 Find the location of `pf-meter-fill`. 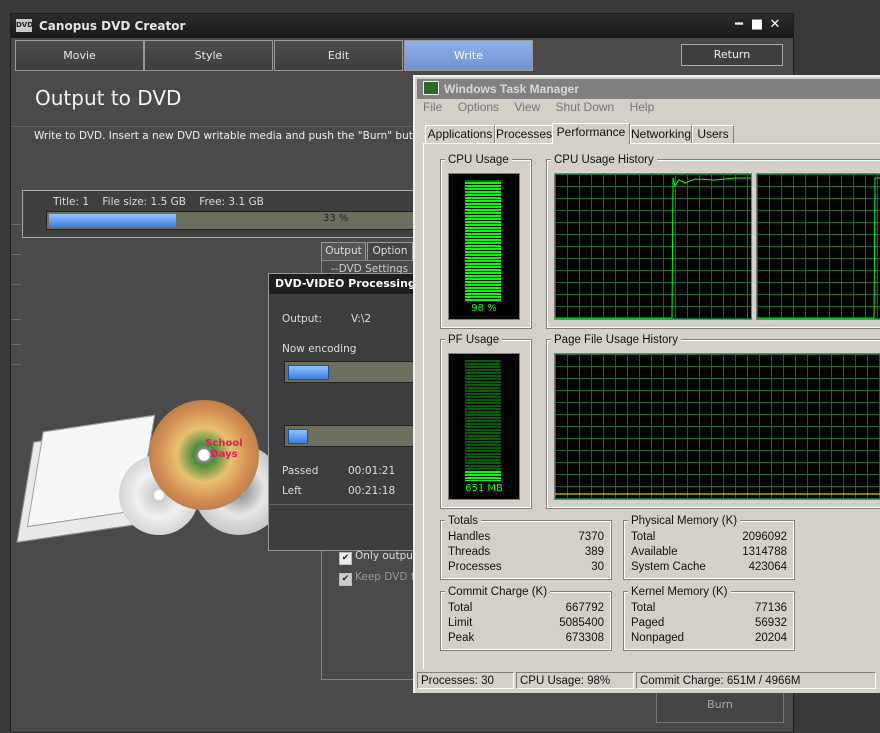

pf-meter-fill is located at coordinates (483, 476).